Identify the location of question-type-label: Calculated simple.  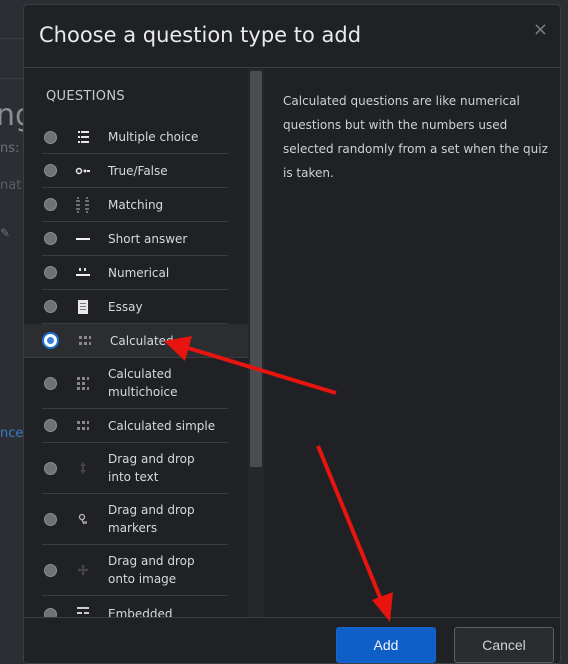
(162, 425).